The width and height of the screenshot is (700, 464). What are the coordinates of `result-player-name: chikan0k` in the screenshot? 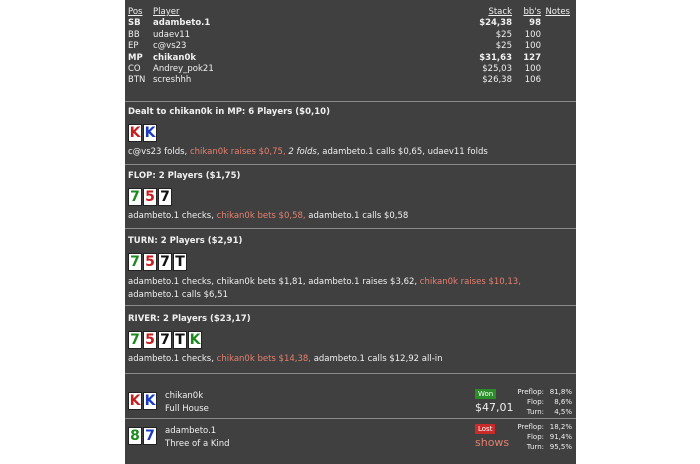 It's located at (184, 396).